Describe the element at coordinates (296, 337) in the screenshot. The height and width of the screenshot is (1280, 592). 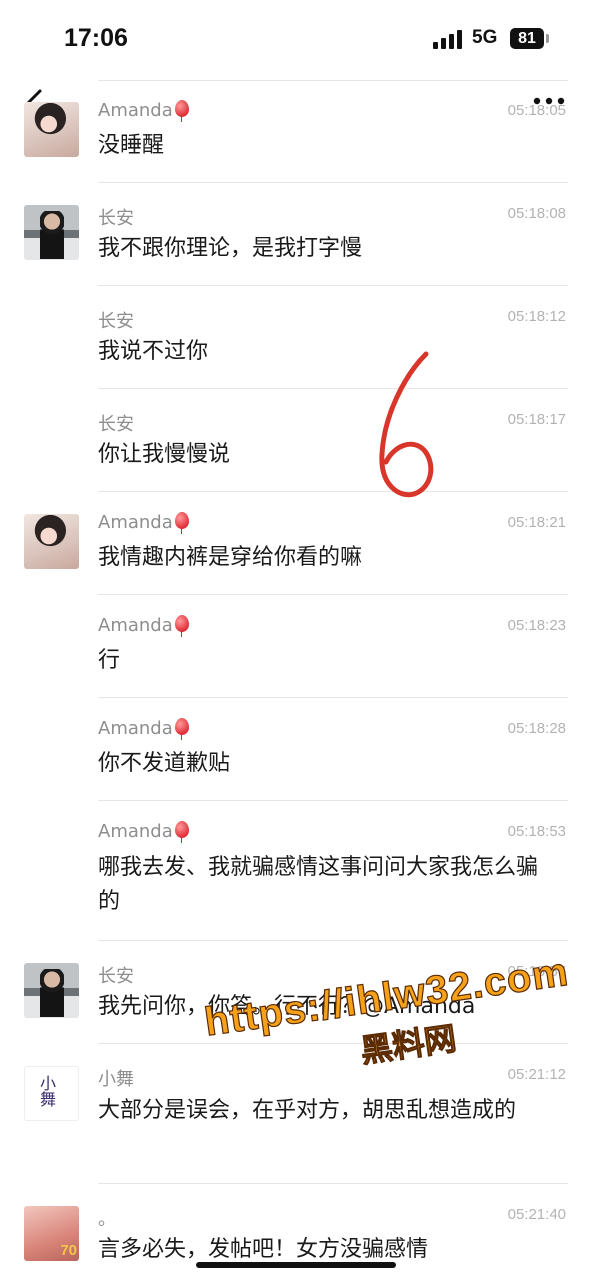
I see `message-item: 长安 05:18:12 我说不过你` at that location.